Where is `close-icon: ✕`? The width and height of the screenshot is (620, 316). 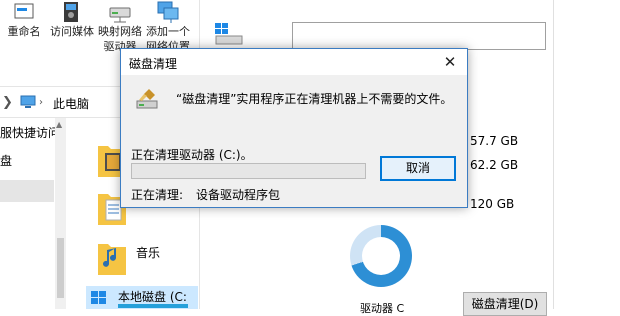 close-icon: ✕ is located at coordinates (450, 62).